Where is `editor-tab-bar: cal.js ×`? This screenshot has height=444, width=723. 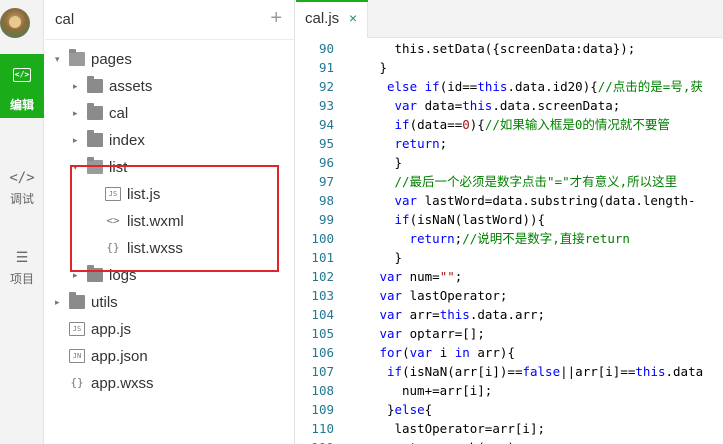
editor-tab-bar: cal.js × is located at coordinates (509, 19).